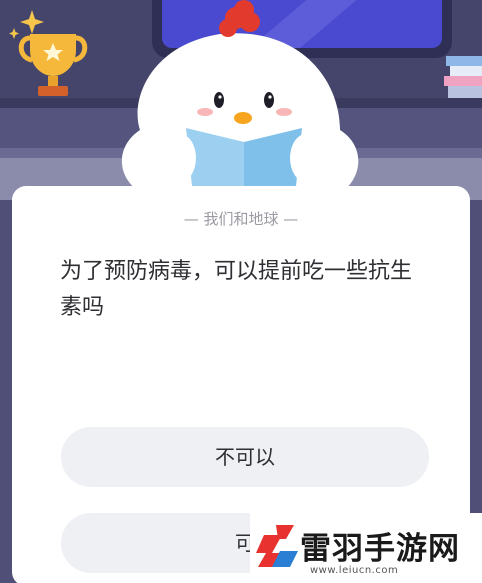 This screenshot has width=482, height=583. I want to click on watermark-url: www.leiucn.com, so click(354, 570).